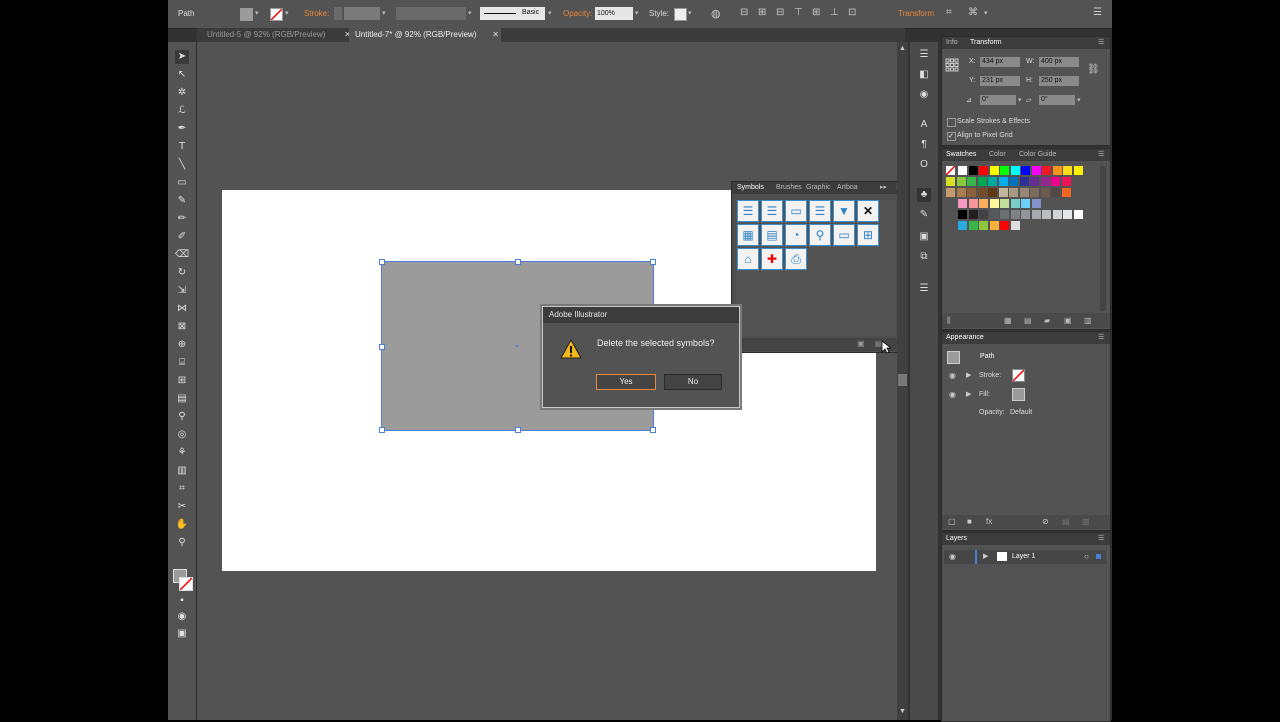 The width and height of the screenshot is (1280, 722). What do you see at coordinates (182, 543) in the screenshot?
I see `zoom-tool-icon: ⚲` at bounding box center [182, 543].